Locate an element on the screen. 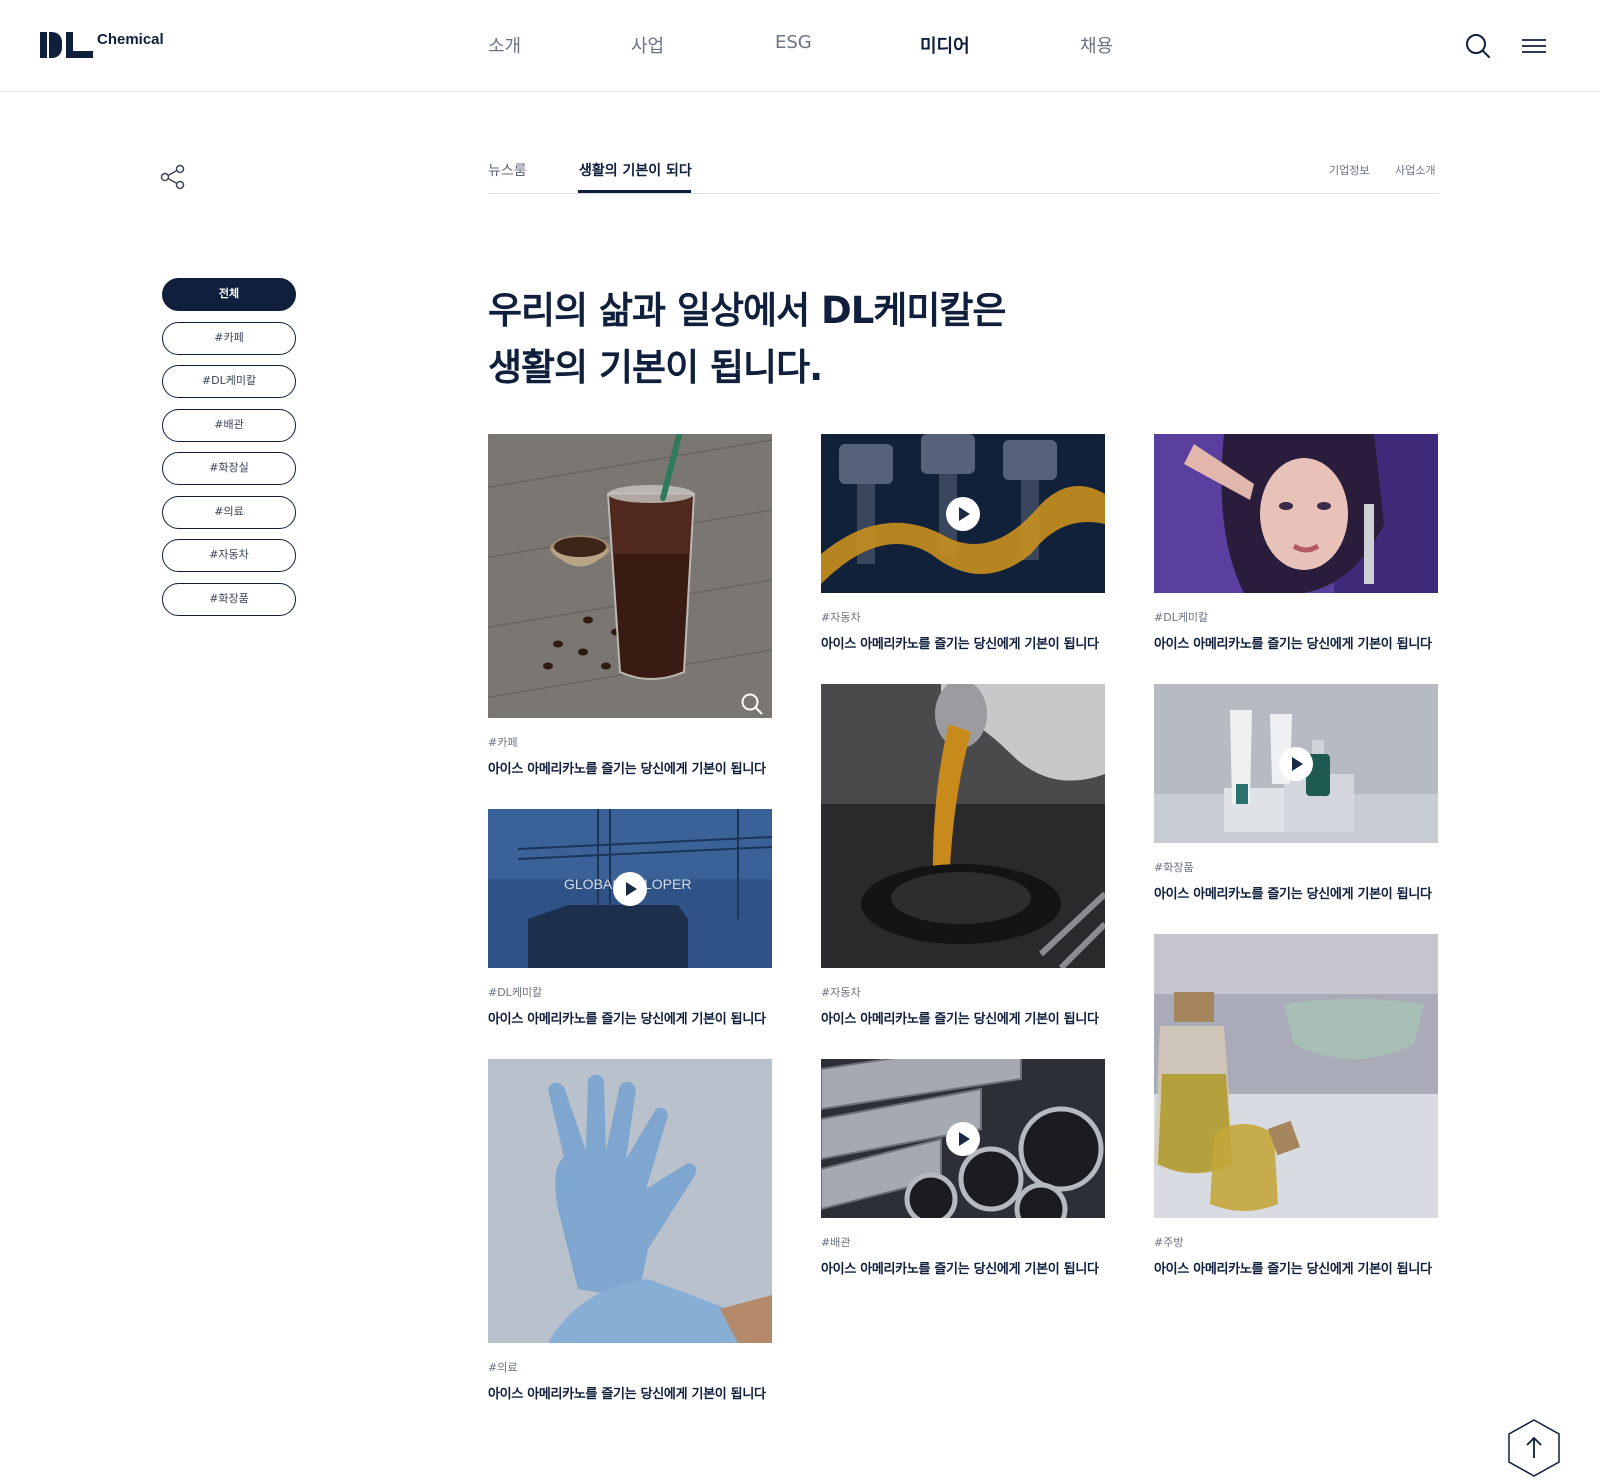 Image resolution: width=1600 pixels, height=1484 pixels. filter-automotive: #자동차 is located at coordinates (229, 555).